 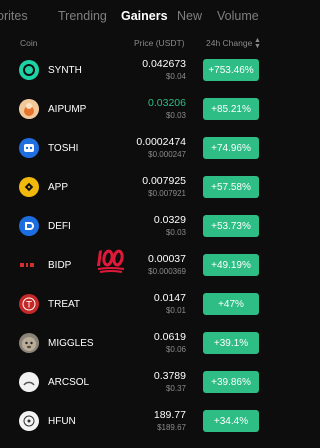 What do you see at coordinates (164, 64) in the screenshot?
I see `coin-price: 0.042673` at bounding box center [164, 64].